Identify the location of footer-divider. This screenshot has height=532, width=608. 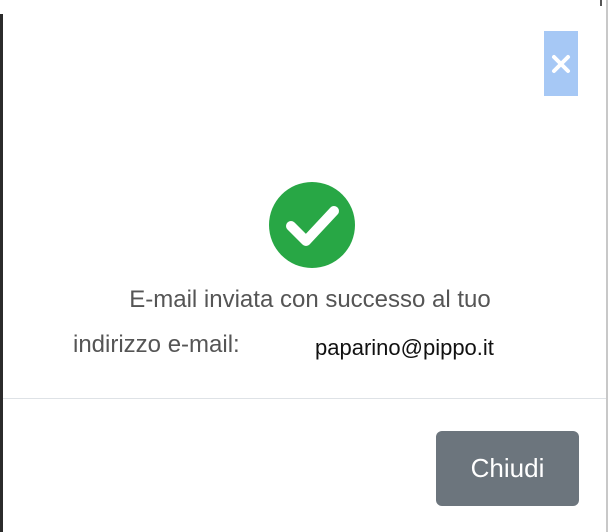
(304, 398).